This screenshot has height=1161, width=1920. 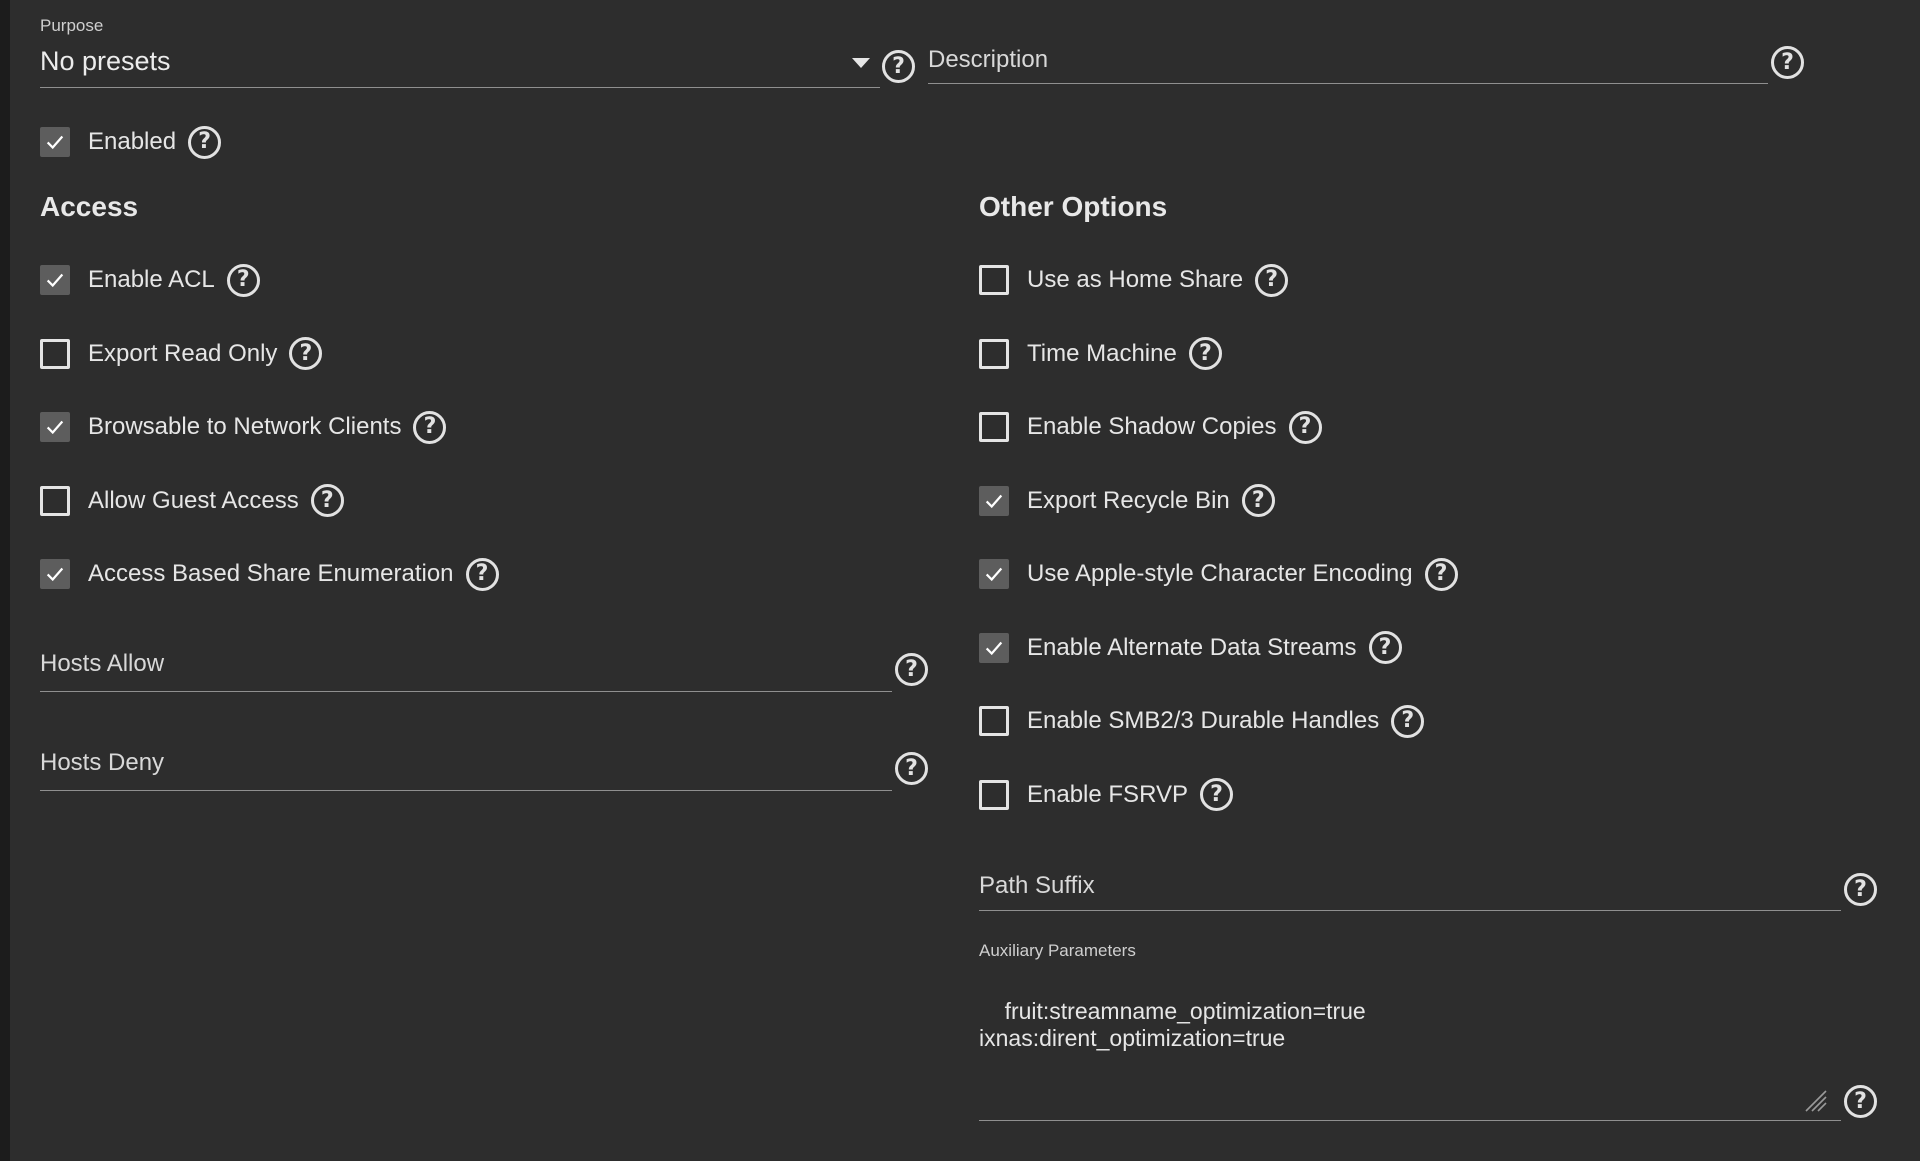 I want to click on option-row-use-as-home-share: Use as Home Share?, so click(x=1134, y=280).